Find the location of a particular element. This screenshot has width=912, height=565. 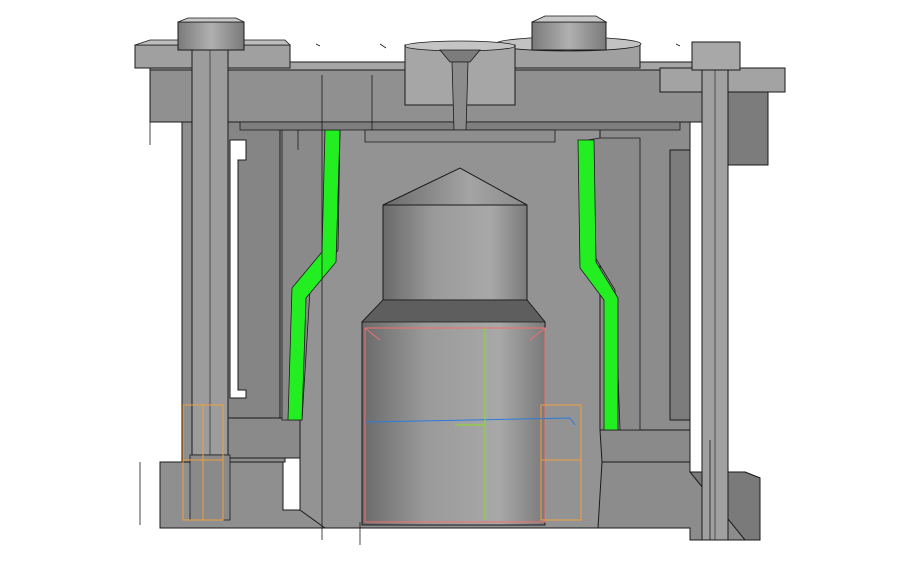

core-insert is located at coordinates (453, 346).